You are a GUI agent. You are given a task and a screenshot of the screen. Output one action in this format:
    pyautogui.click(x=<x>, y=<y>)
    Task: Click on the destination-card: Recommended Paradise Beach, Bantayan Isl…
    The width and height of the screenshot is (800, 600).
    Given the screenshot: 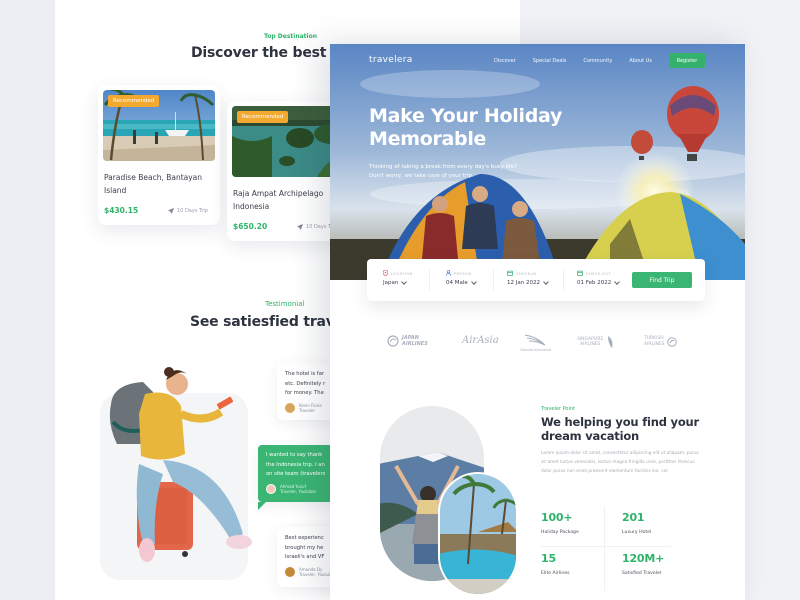 What is the action you would take?
    pyautogui.click(x=159, y=155)
    